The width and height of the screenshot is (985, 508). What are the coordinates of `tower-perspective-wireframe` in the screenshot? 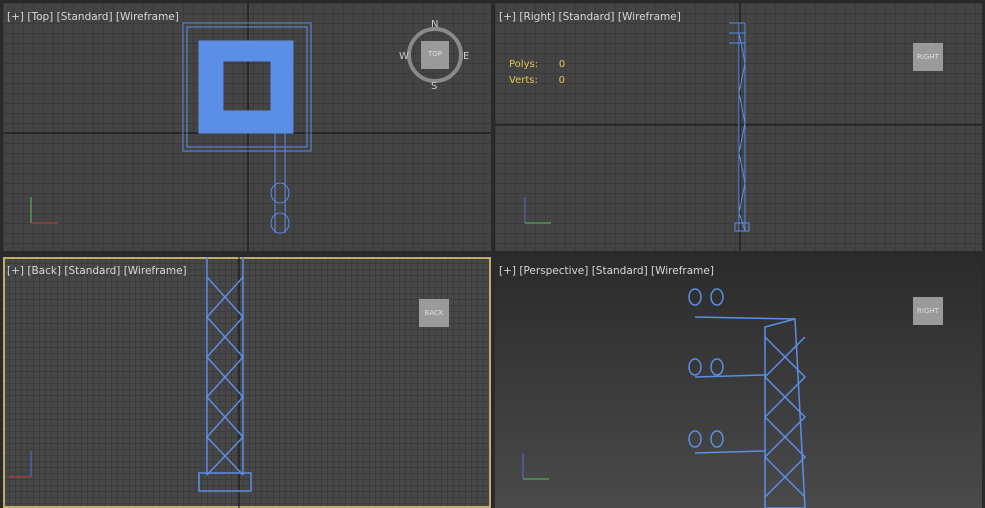 It's located at (747, 398).